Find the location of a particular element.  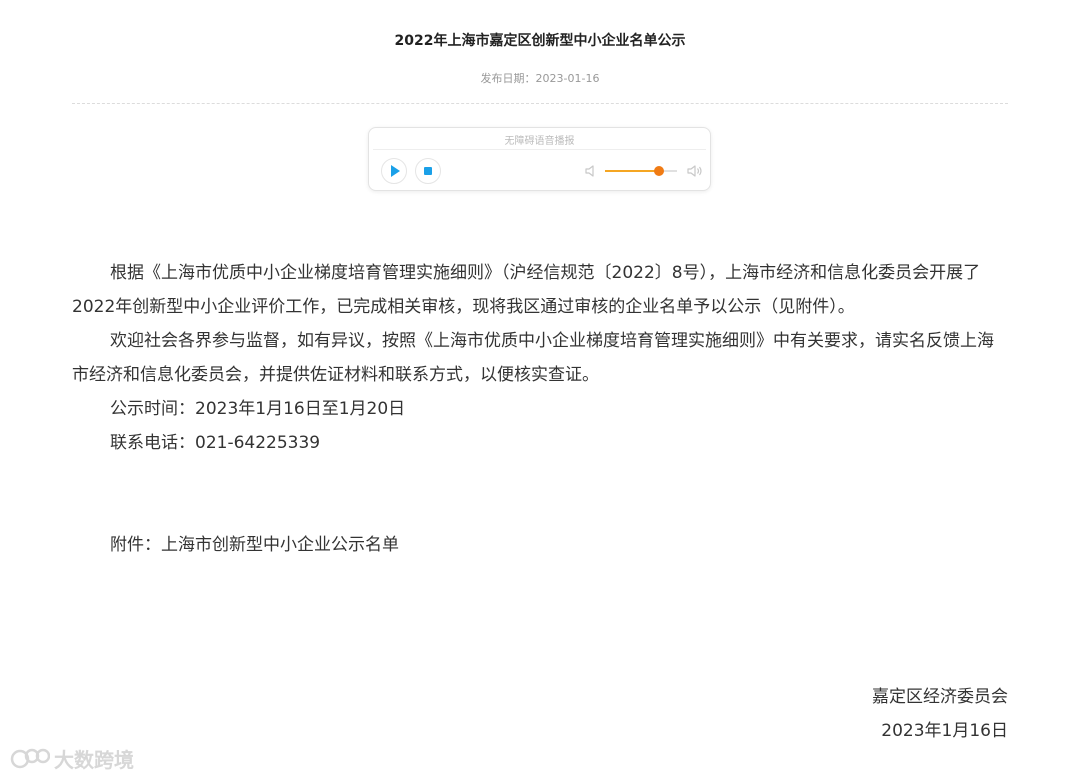

play-button is located at coordinates (394, 171).